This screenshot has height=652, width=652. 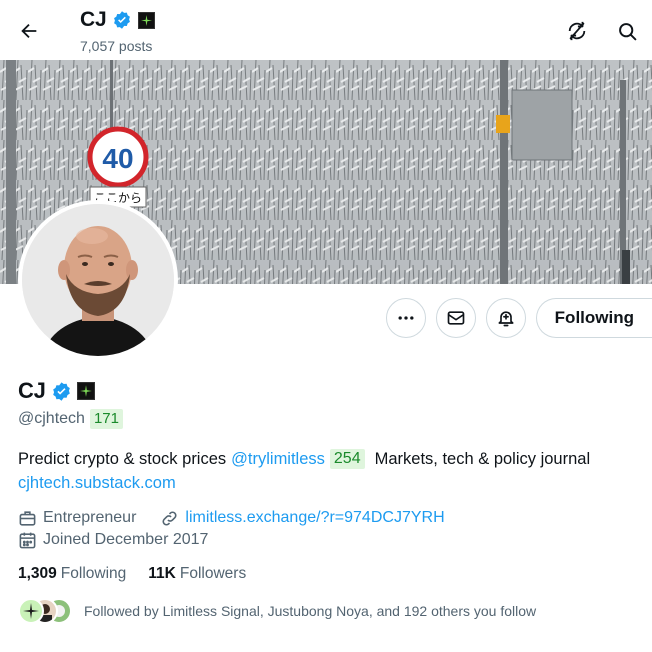 I want to click on notify-button, so click(x=505, y=318).